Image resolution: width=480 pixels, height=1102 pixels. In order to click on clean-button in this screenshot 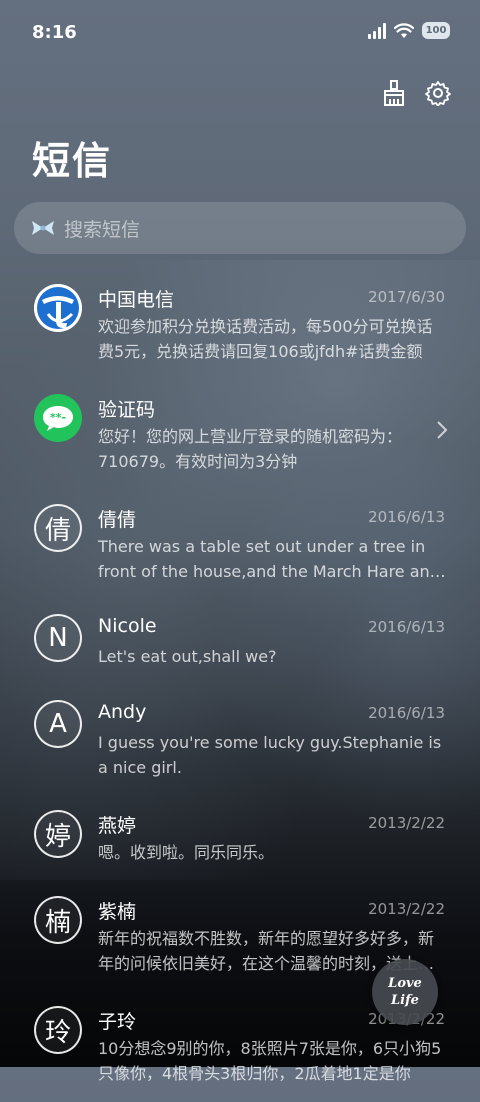, I will do `click(394, 93)`.